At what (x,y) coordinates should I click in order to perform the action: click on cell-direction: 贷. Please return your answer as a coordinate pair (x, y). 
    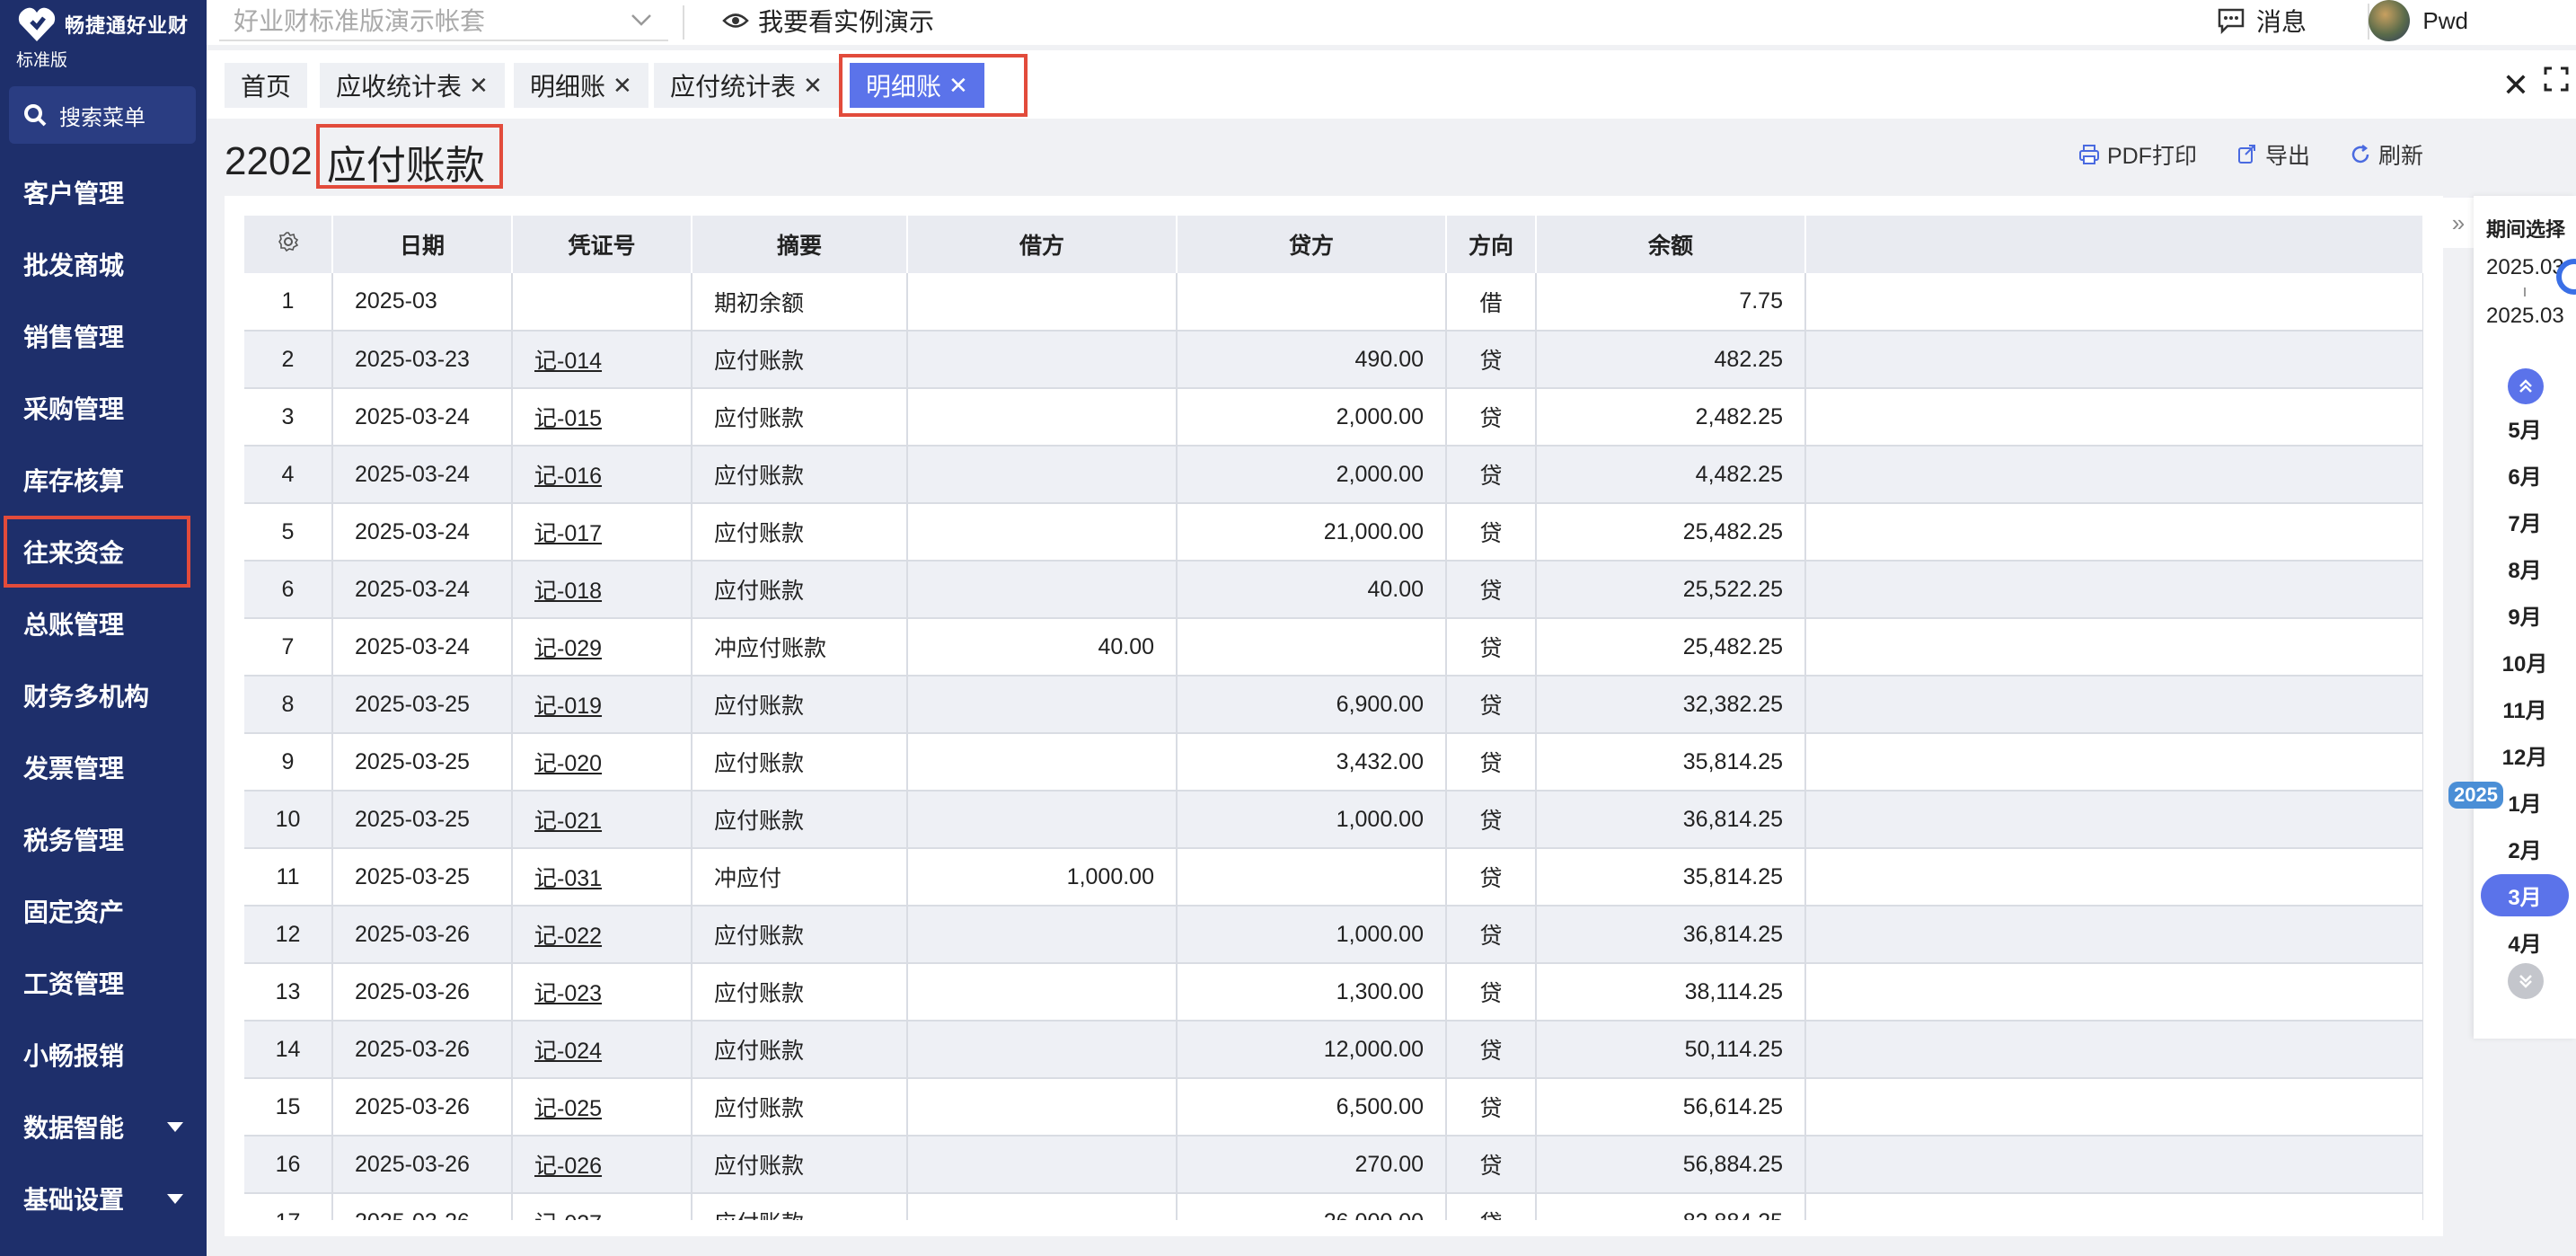
    Looking at the image, I should click on (1491, 935).